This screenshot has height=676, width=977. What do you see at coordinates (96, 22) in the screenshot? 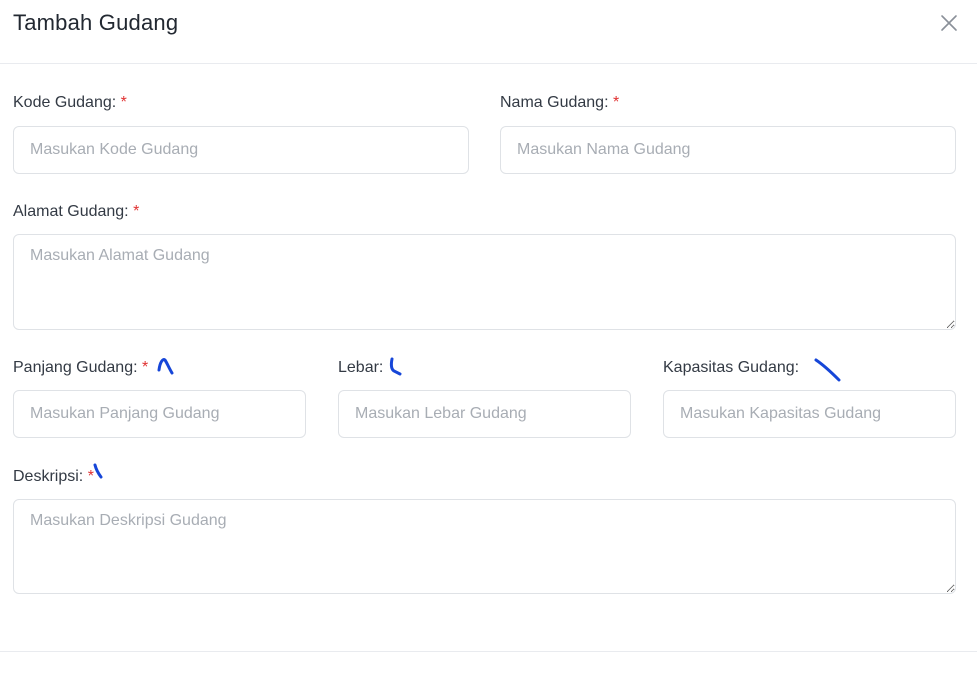
I see `modal-title: Tambah Gudang` at bounding box center [96, 22].